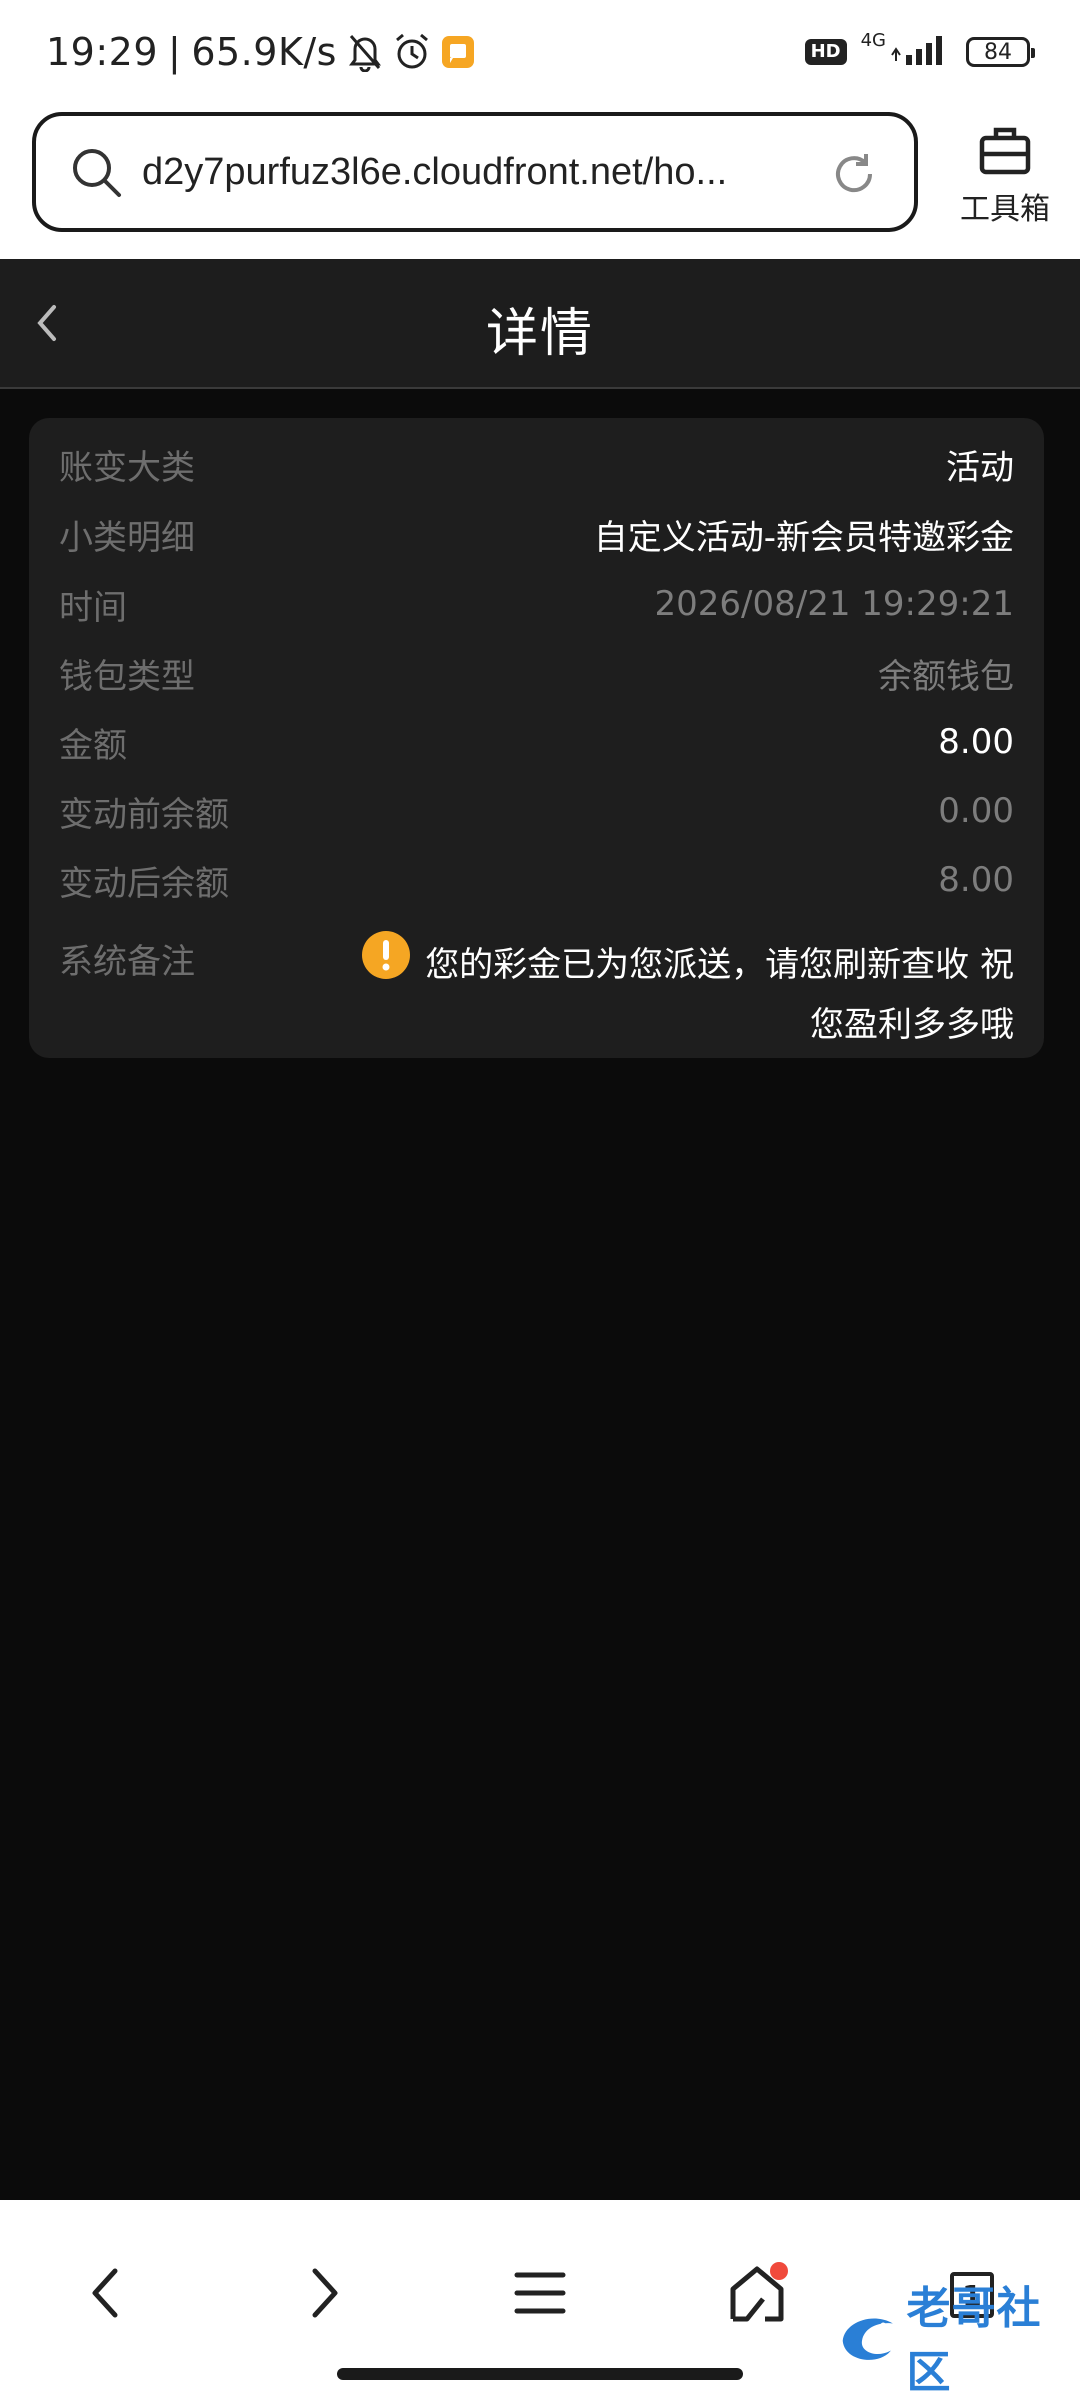  Describe the element at coordinates (127, 676) in the screenshot. I see `detail-key: 钱包类型` at that location.